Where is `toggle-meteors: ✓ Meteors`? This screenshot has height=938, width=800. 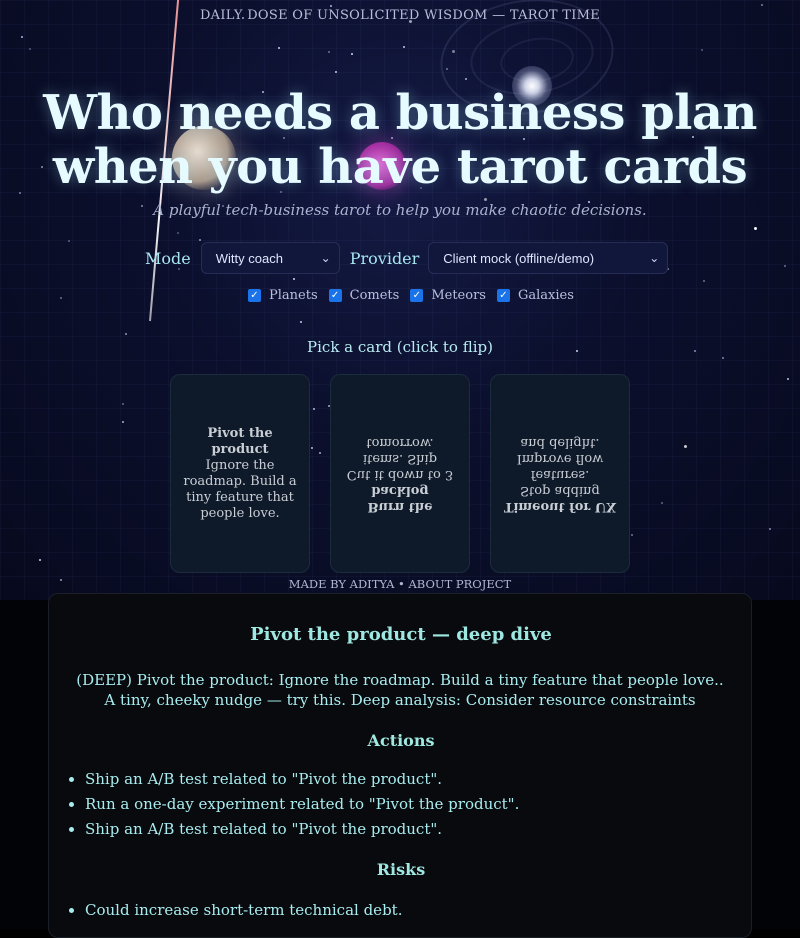
toggle-meteors: ✓ Meteors is located at coordinates (448, 295).